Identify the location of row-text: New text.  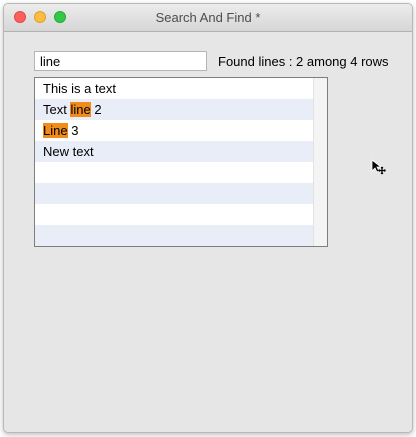
(68, 151).